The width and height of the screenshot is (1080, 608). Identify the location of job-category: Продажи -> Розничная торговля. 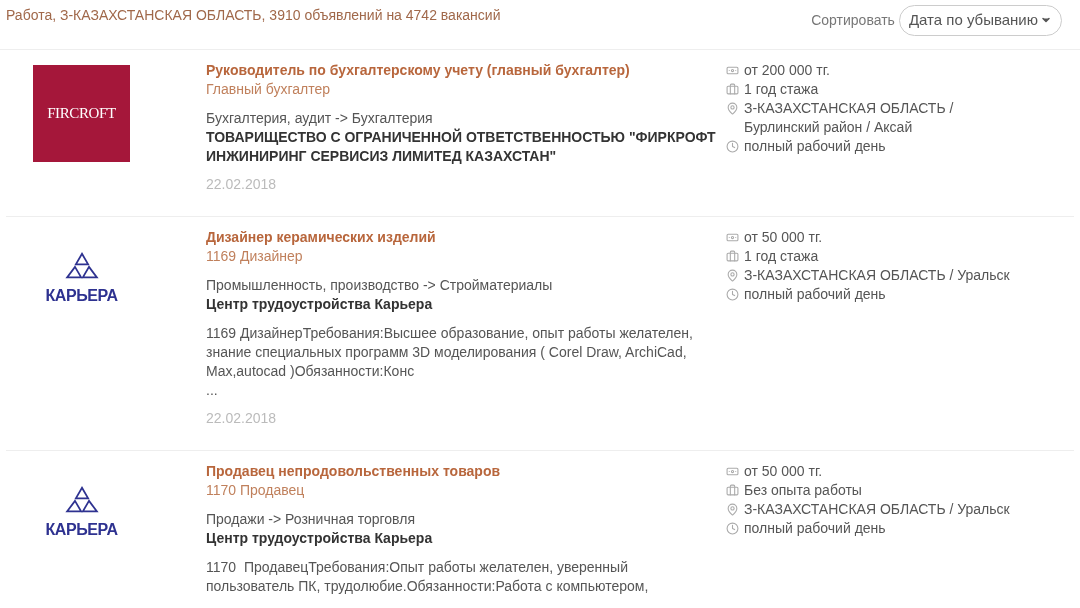
(311, 519).